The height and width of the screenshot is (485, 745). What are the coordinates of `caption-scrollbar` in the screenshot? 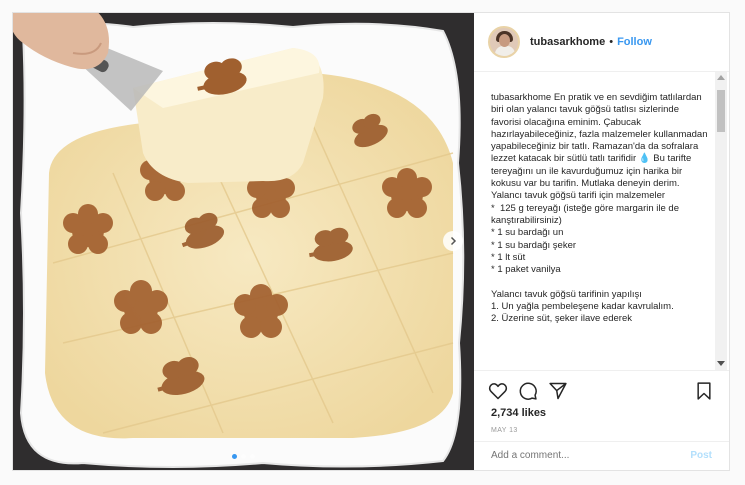 It's located at (721, 221).